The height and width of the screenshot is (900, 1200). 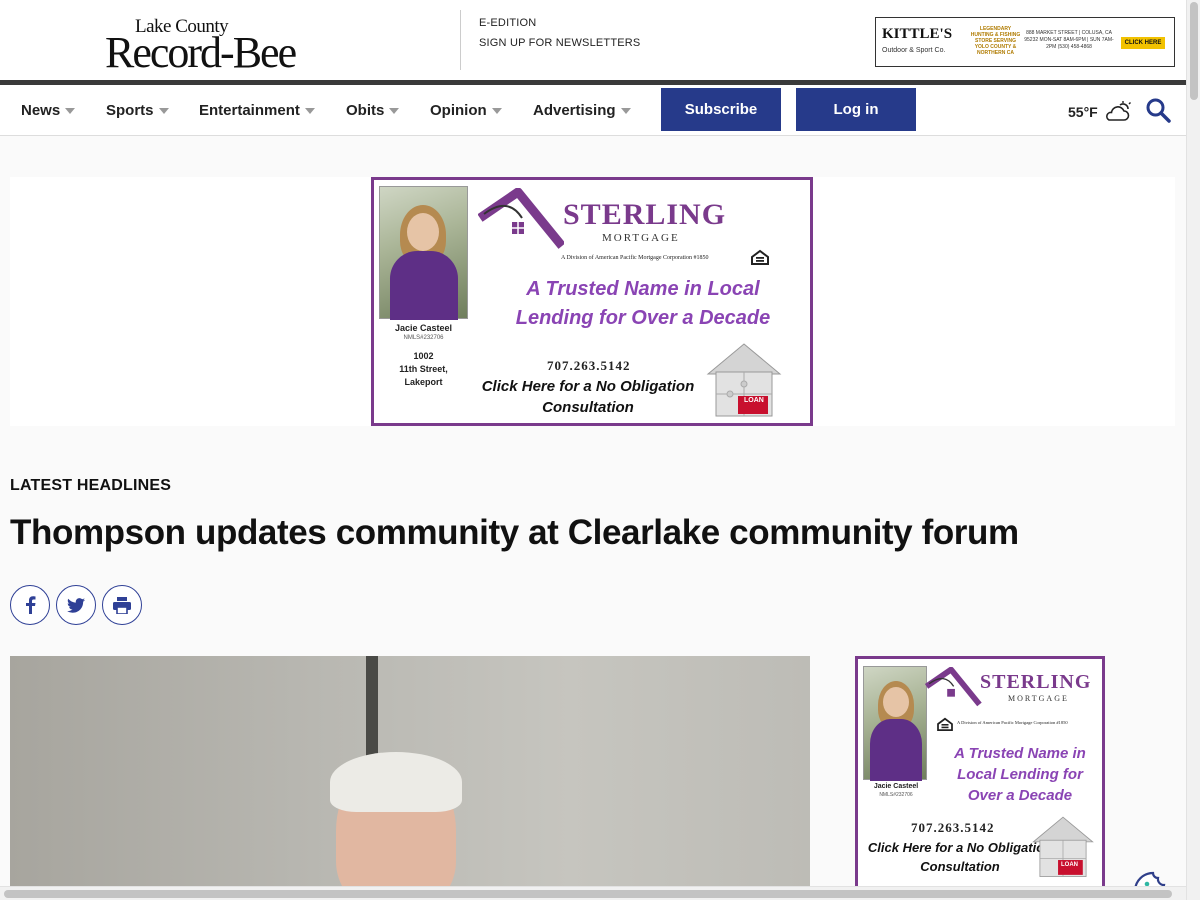 What do you see at coordinates (91, 485) in the screenshot?
I see `section-label: LATEST HEADLINES` at bounding box center [91, 485].